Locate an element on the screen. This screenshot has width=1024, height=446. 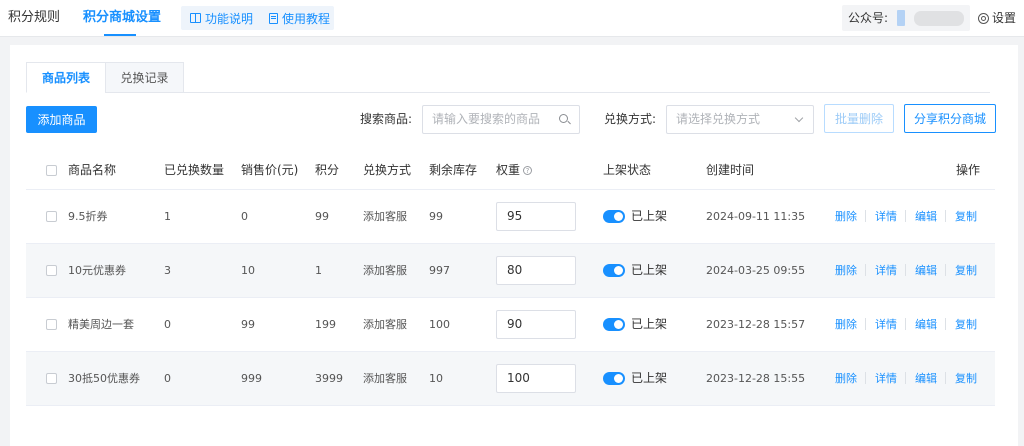
weight-input: 80 is located at coordinates (536, 270).